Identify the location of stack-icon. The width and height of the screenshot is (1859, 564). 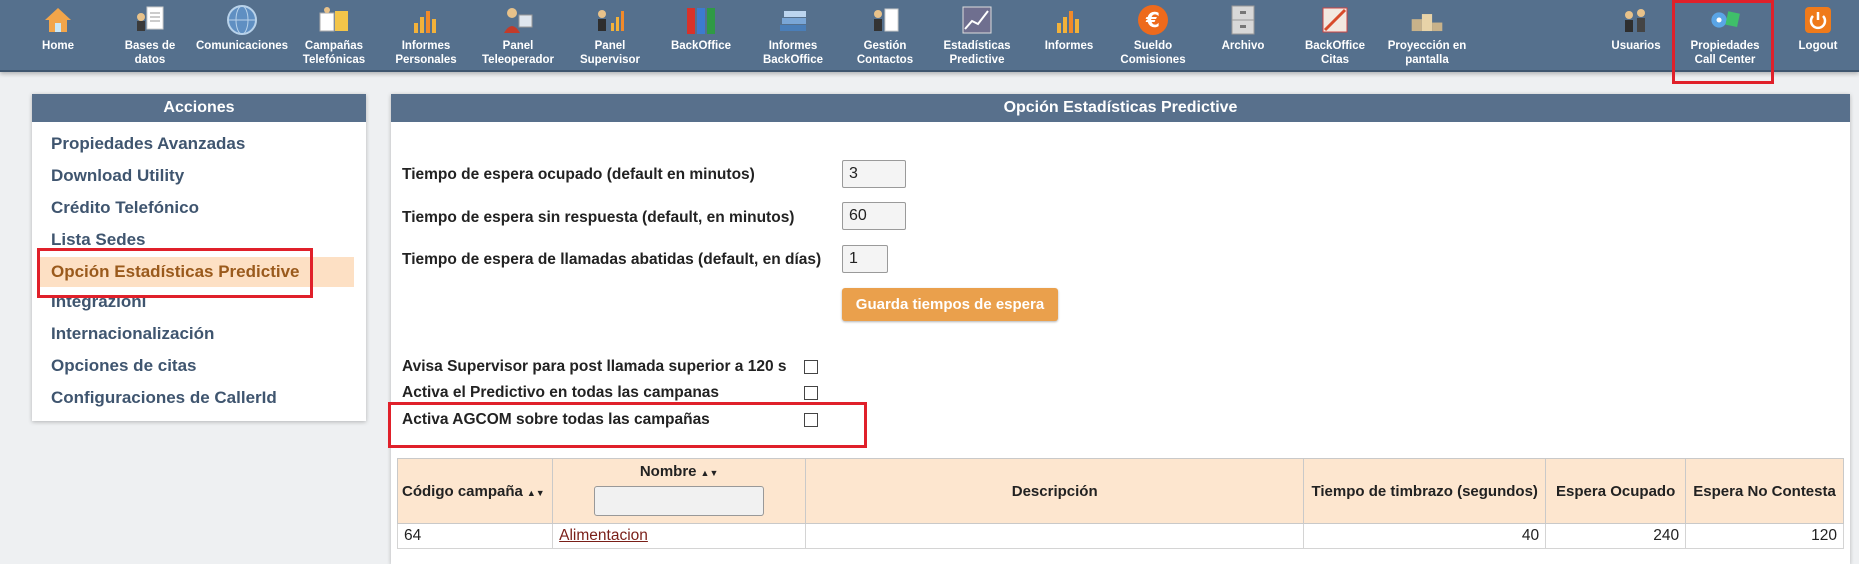
(793, 20).